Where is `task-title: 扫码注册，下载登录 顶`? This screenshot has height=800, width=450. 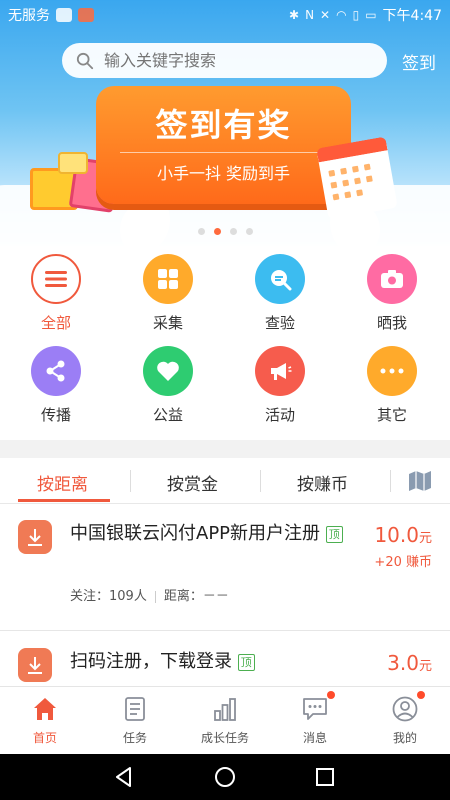
task-title: 扫码注册，下载登录 顶 is located at coordinates (210, 662).